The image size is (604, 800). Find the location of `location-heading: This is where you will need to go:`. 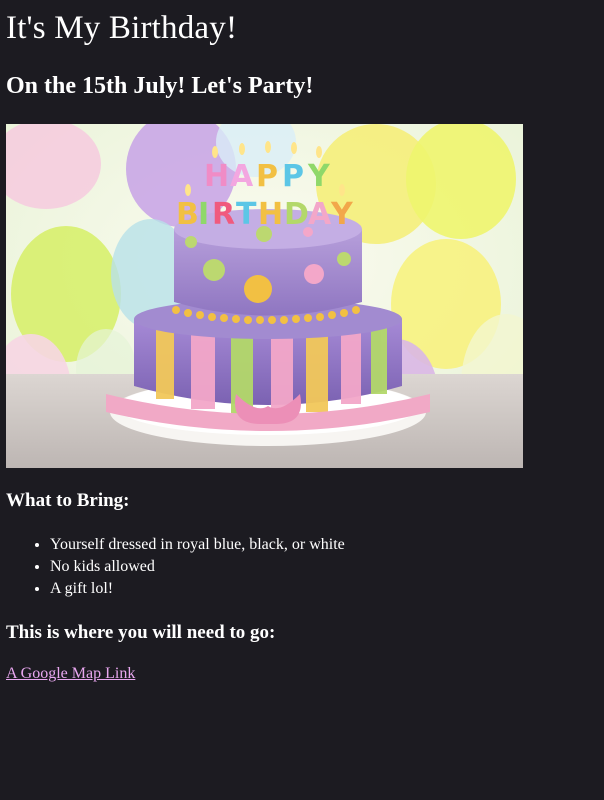

location-heading: This is where you will need to go: is located at coordinates (141, 632).